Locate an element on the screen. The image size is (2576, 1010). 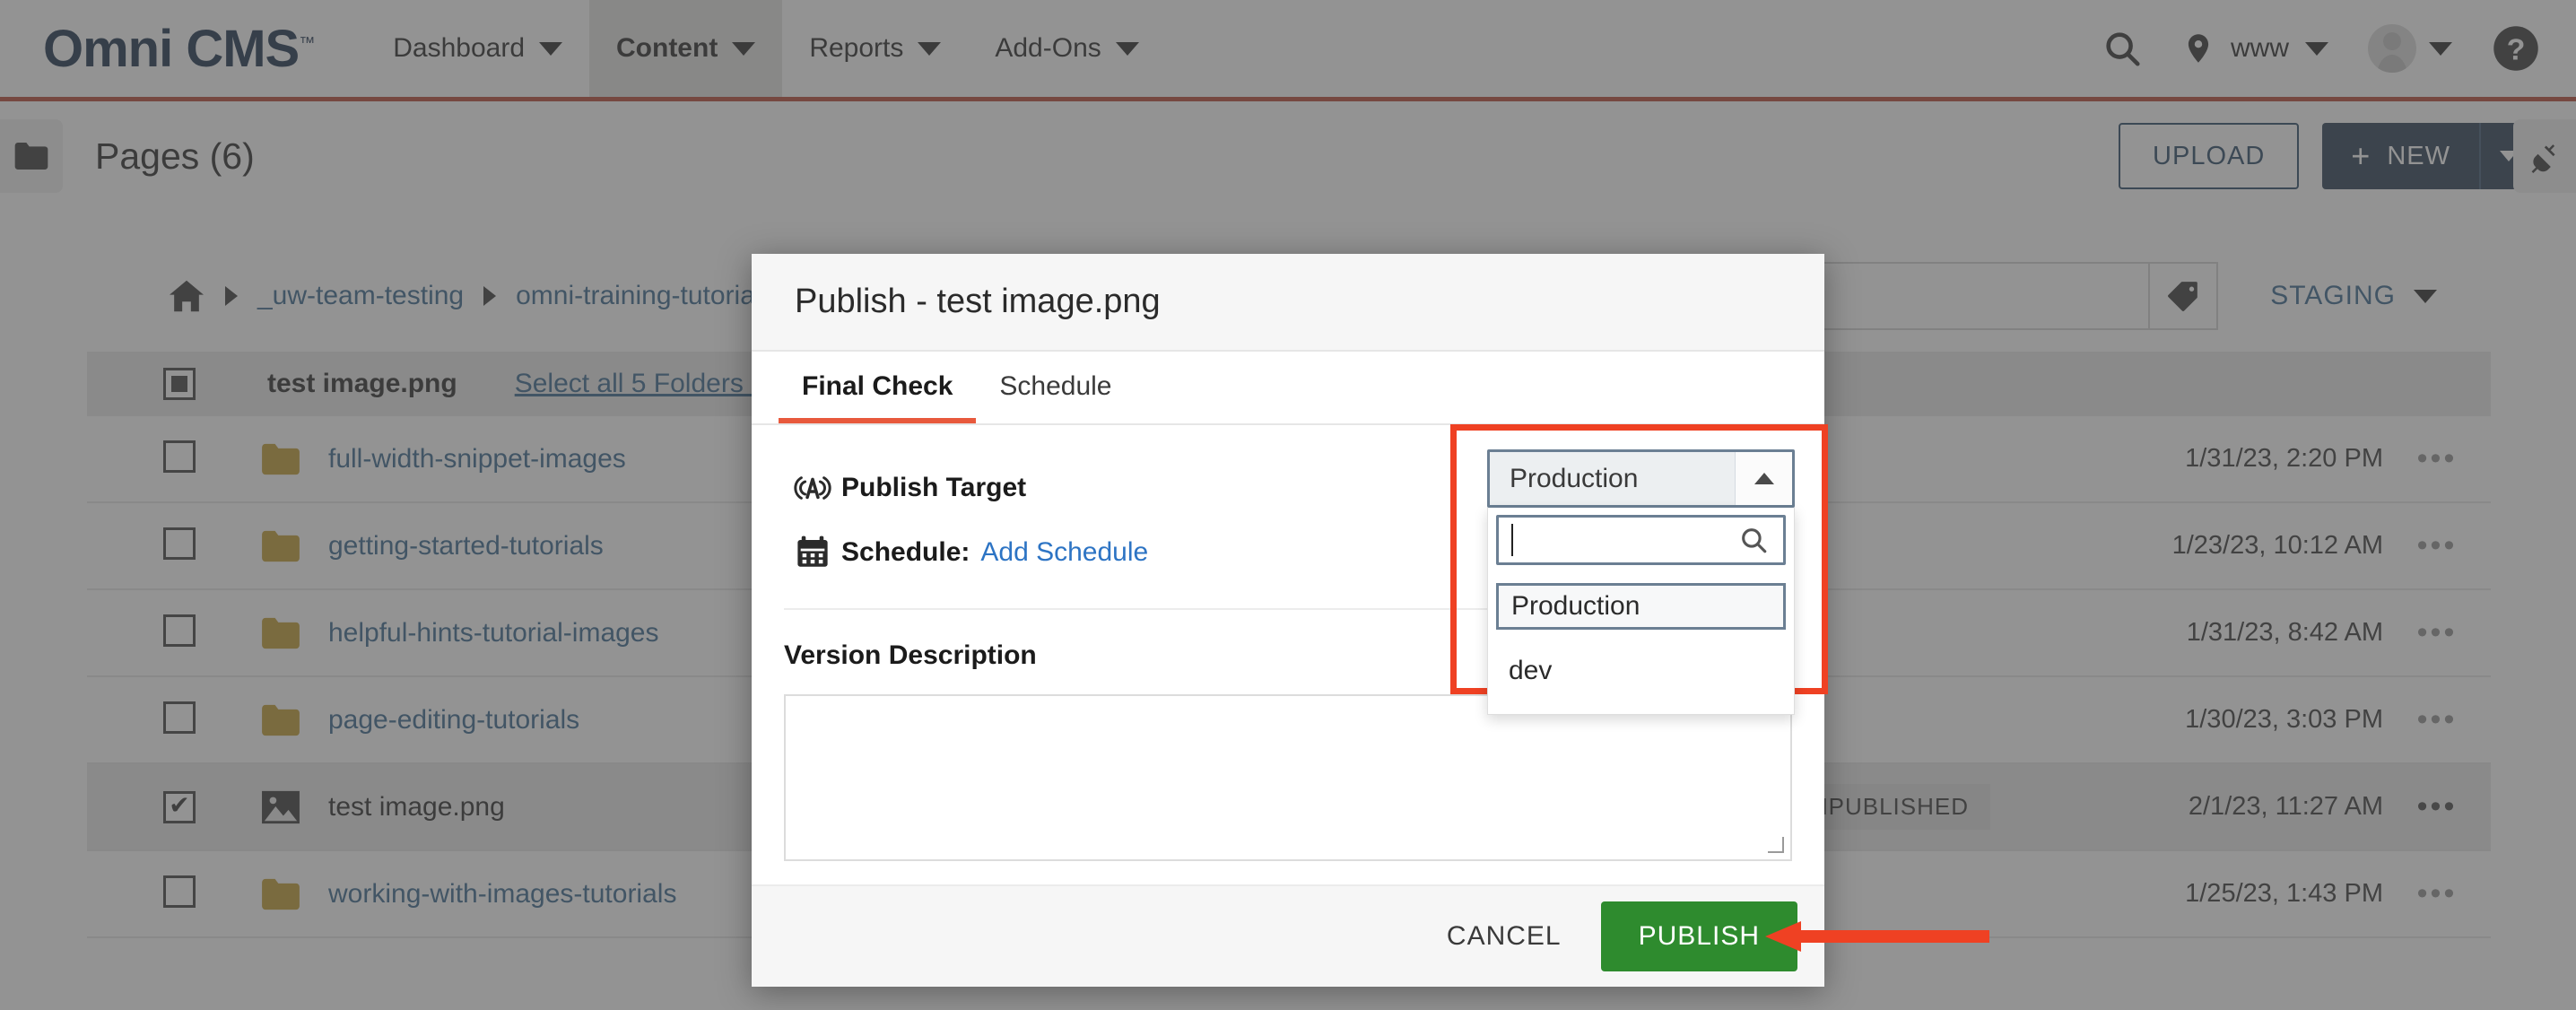
publish-dialog-tabs: Final Check Schedule is located at coordinates (1288, 389).